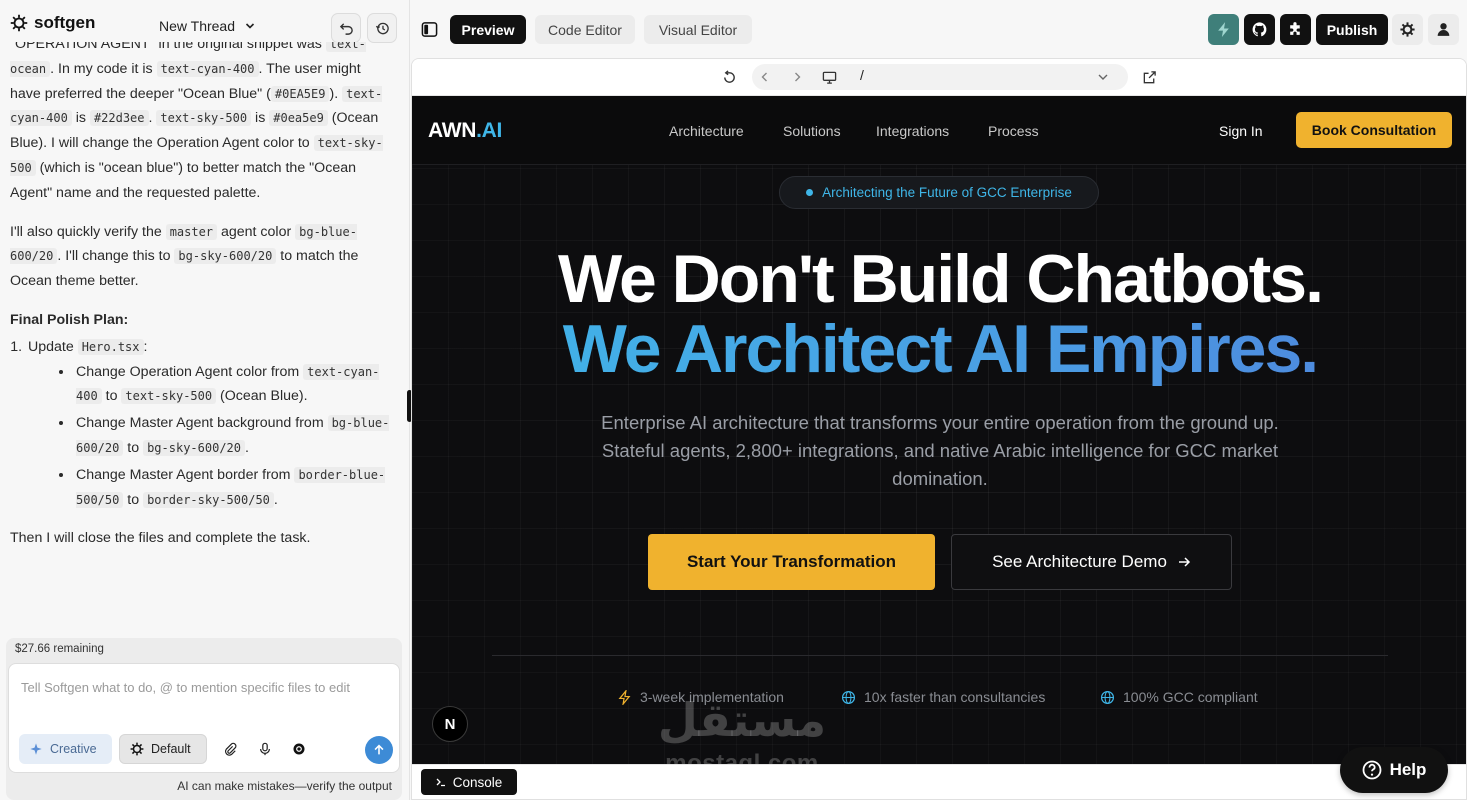 This screenshot has height=800, width=1467. Describe the element at coordinates (624, 697) in the screenshot. I see `lightning-icon` at that location.